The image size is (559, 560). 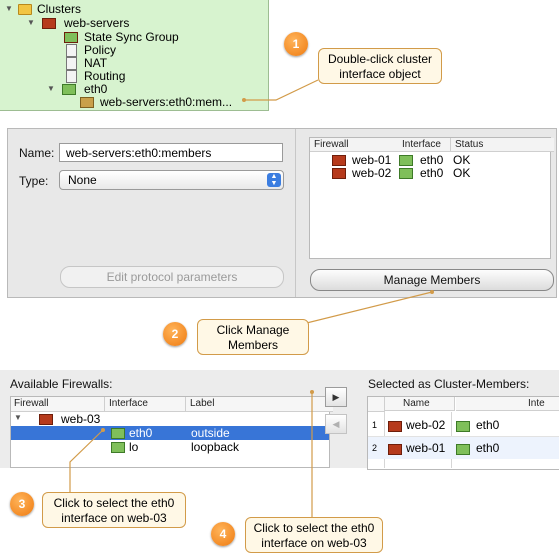 I want to click on type-select-value: None, so click(x=82, y=180).